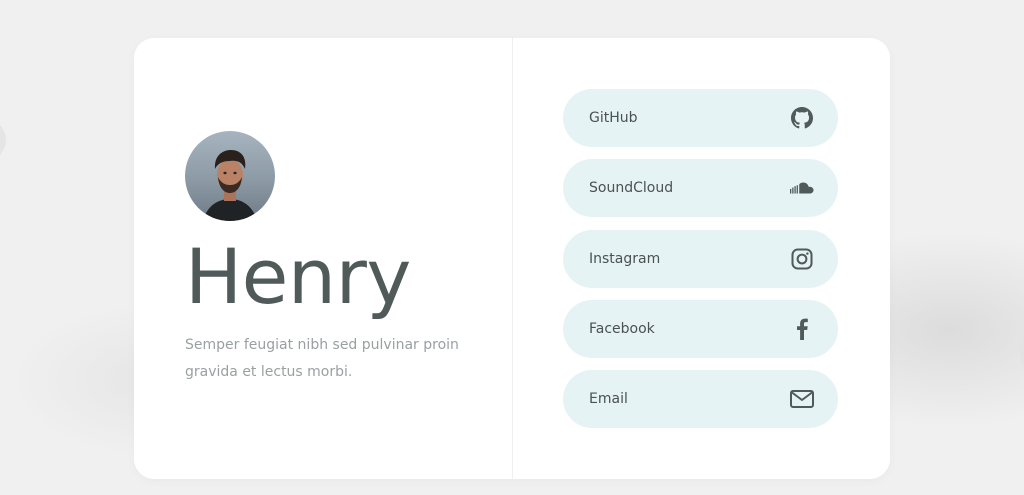 The image size is (1024, 495). What do you see at coordinates (631, 188) in the screenshot?
I see `link-label: SoundCloud` at bounding box center [631, 188].